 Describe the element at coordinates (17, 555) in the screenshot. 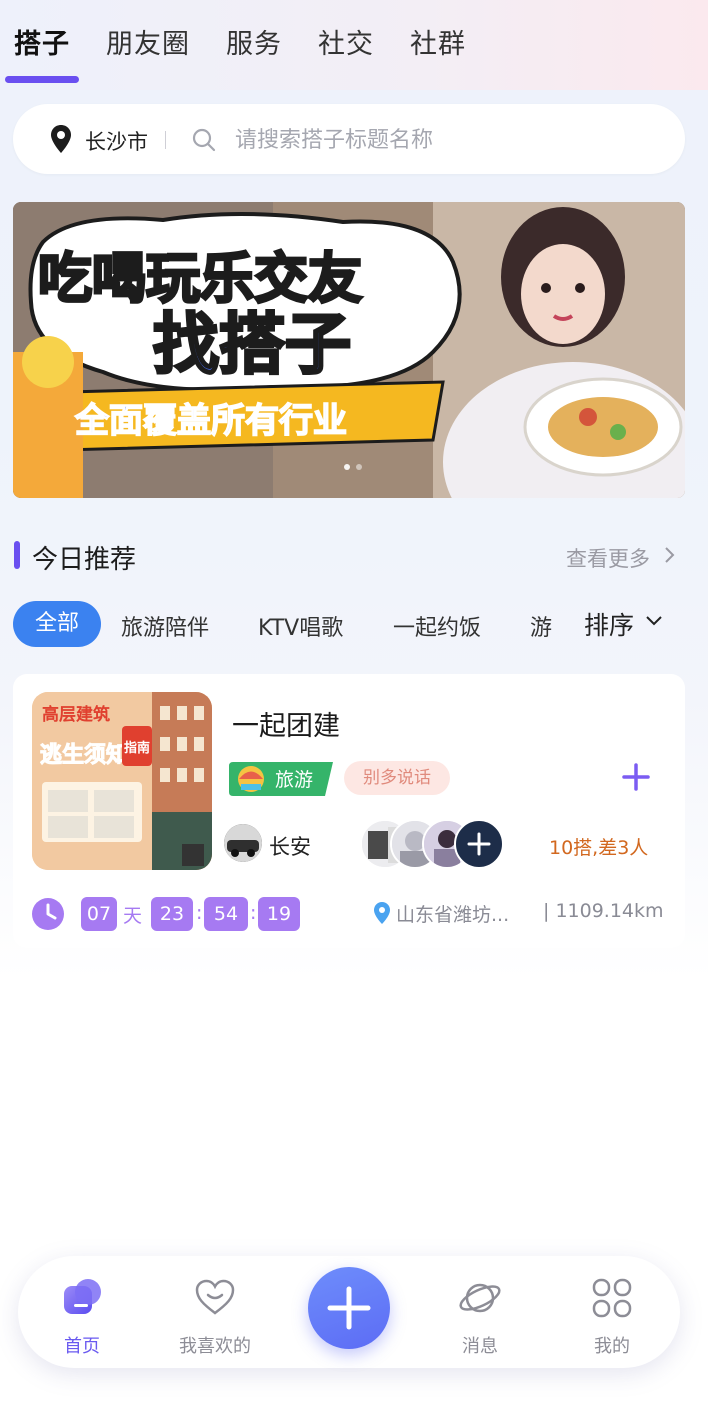

I see `section-accent-bar` at that location.